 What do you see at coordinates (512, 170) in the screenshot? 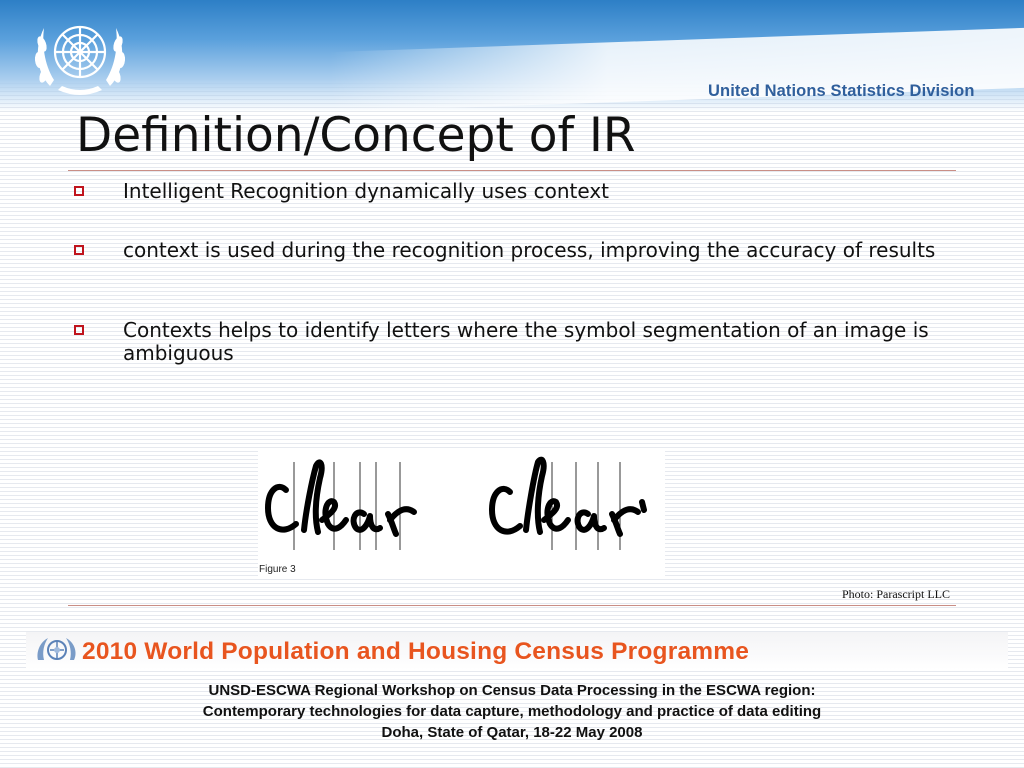
I see `title-divider` at bounding box center [512, 170].